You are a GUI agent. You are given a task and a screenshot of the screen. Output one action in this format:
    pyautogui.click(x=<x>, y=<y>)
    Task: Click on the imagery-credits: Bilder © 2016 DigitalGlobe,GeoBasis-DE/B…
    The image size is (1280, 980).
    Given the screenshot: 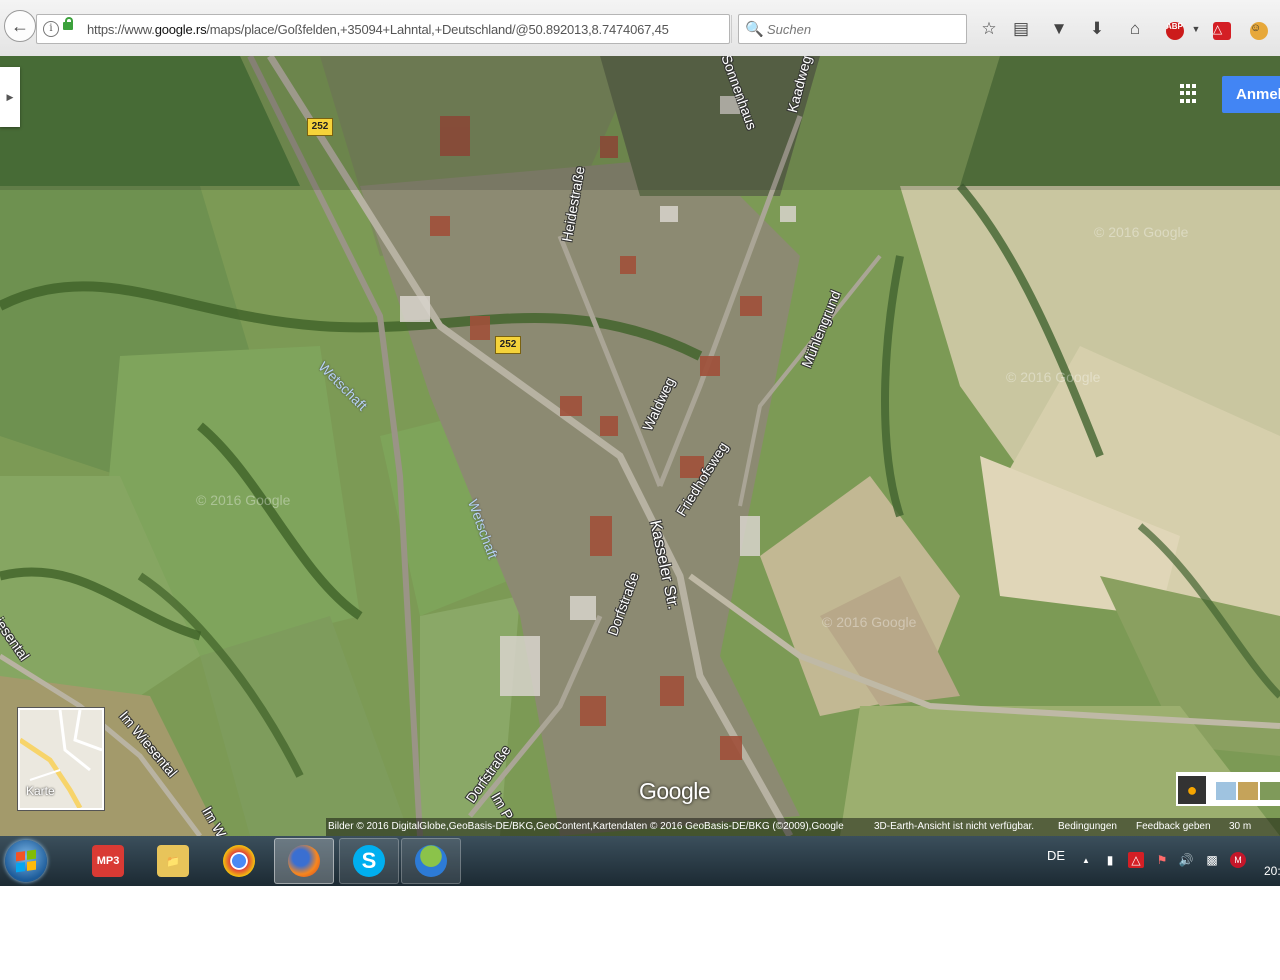 What is the action you would take?
    pyautogui.click(x=586, y=826)
    